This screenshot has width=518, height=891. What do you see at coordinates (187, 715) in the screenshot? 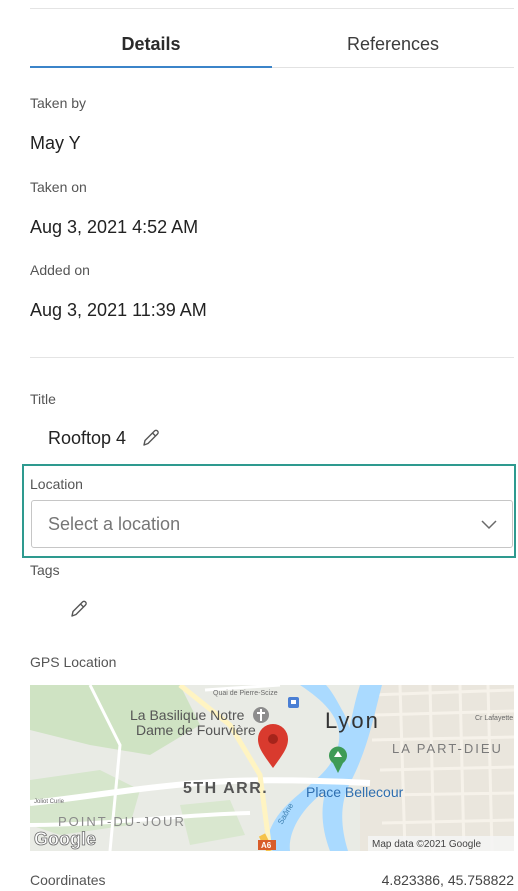
I see `map-label-basilique: La Basilique Notre` at bounding box center [187, 715].